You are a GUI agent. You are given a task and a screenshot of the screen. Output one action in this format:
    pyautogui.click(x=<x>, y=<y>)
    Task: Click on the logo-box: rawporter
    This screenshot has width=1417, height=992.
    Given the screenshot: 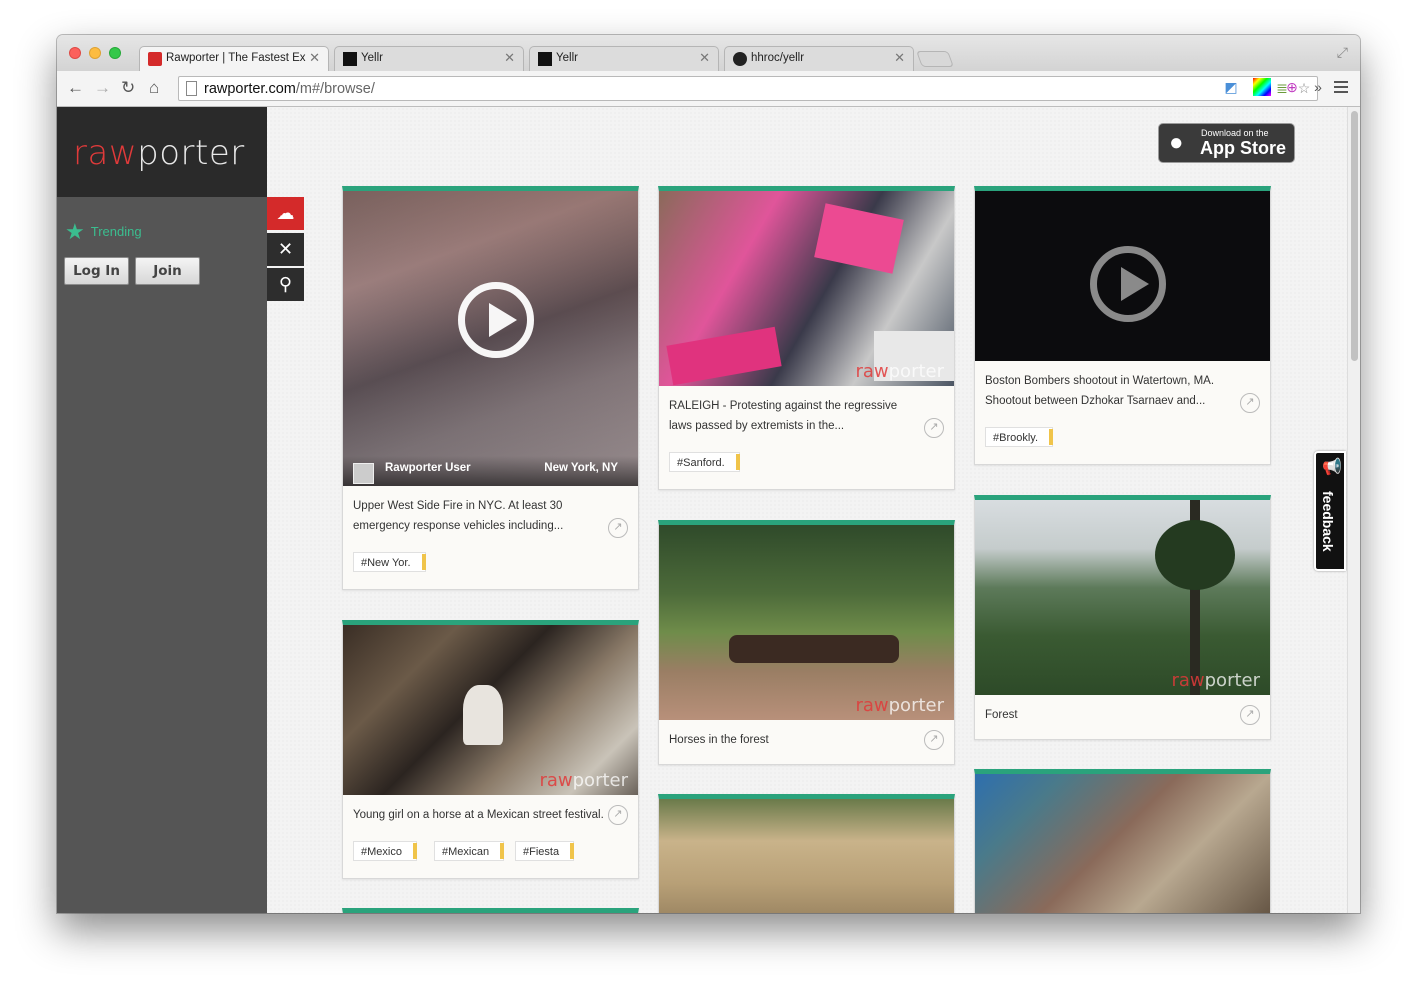 What is the action you would take?
    pyautogui.click(x=162, y=152)
    